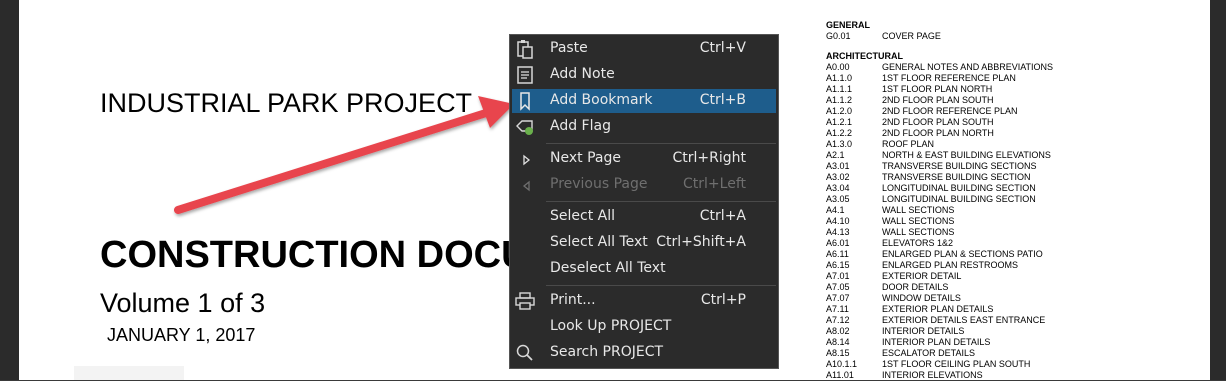 This screenshot has height=381, width=1226. I want to click on sheet-description: EXTERIOR PLAN DETAILS, so click(938, 309).